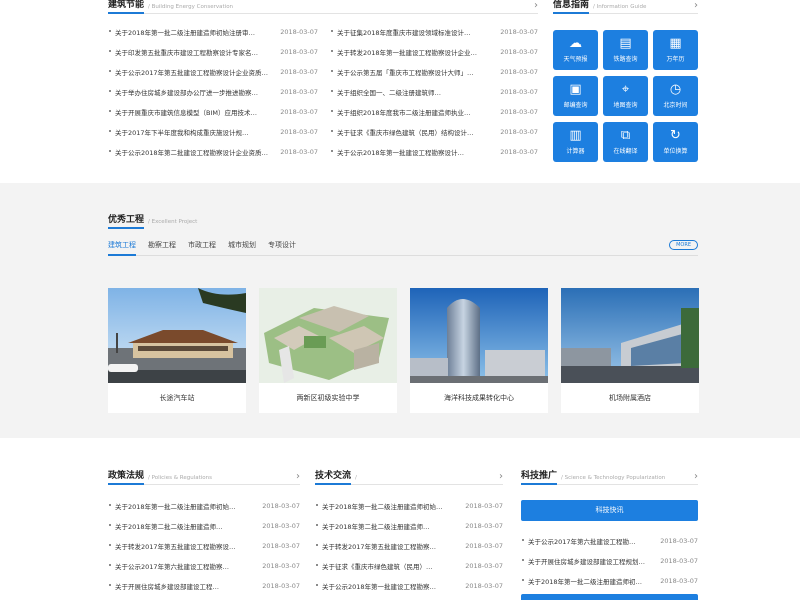 The width and height of the screenshot is (800, 600). What do you see at coordinates (683, 245) in the screenshot?
I see `more-button: MORE` at bounding box center [683, 245].